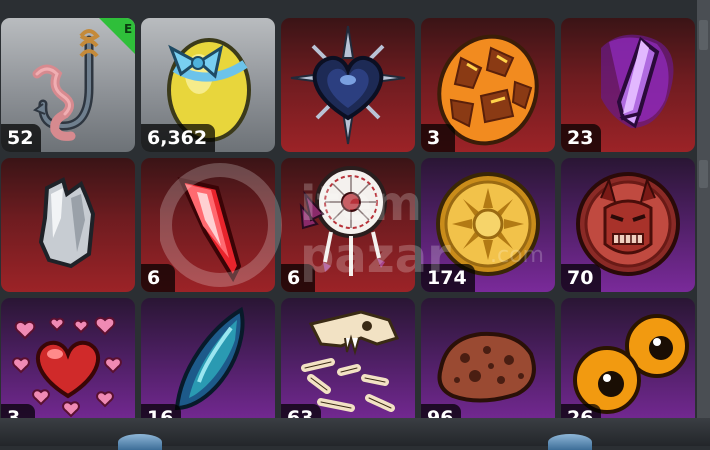  I want to click on spiked-dark-heart-icon, so click(348, 85).